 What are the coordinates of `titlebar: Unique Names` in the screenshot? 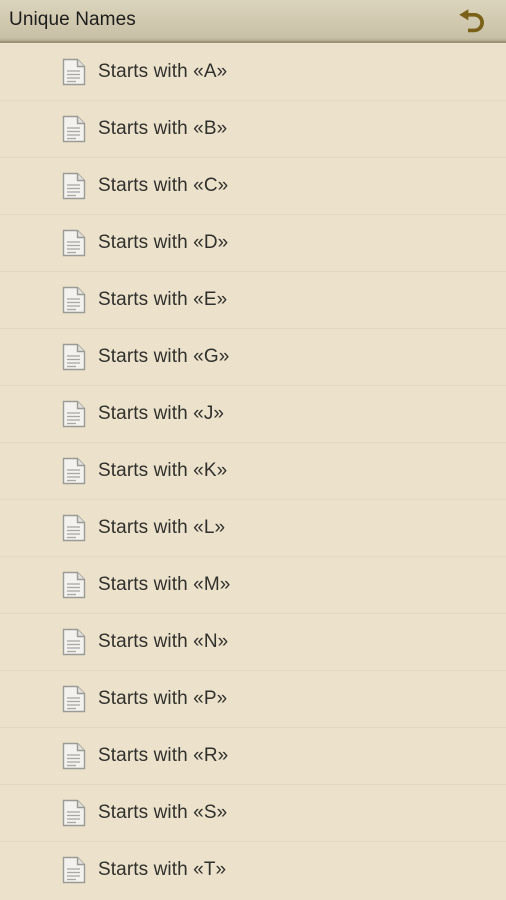 It's located at (253, 21).